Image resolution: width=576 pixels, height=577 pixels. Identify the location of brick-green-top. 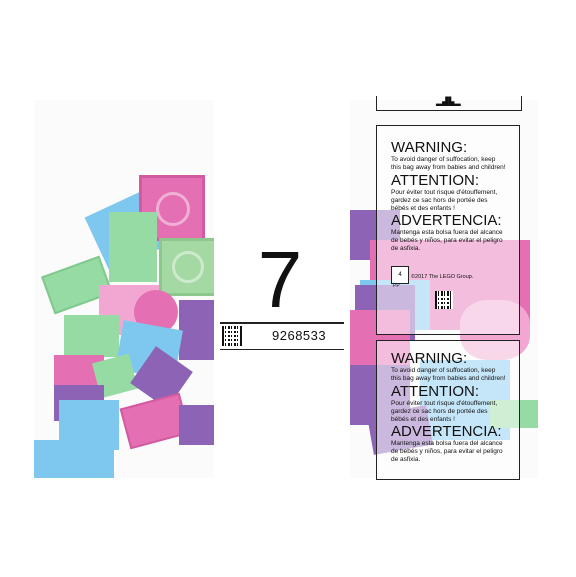
(91, 336).